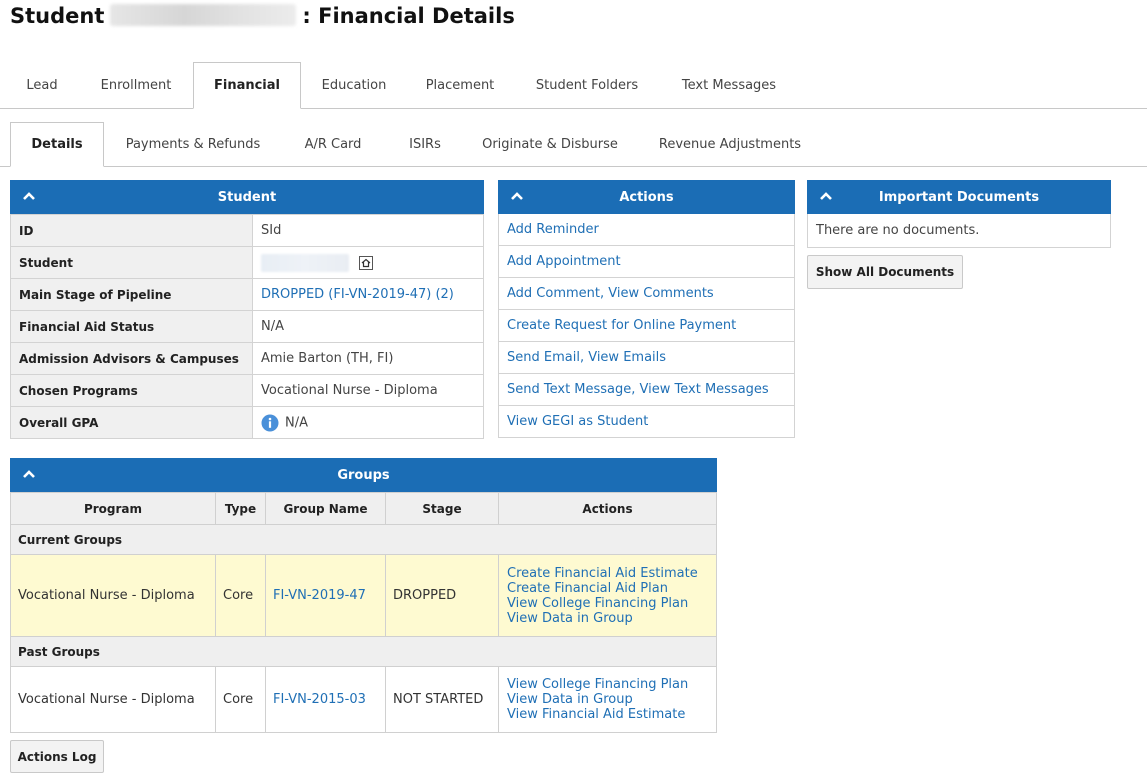 Image resolution: width=1147 pixels, height=783 pixels. I want to click on tab-lead: Lead, so click(42, 85).